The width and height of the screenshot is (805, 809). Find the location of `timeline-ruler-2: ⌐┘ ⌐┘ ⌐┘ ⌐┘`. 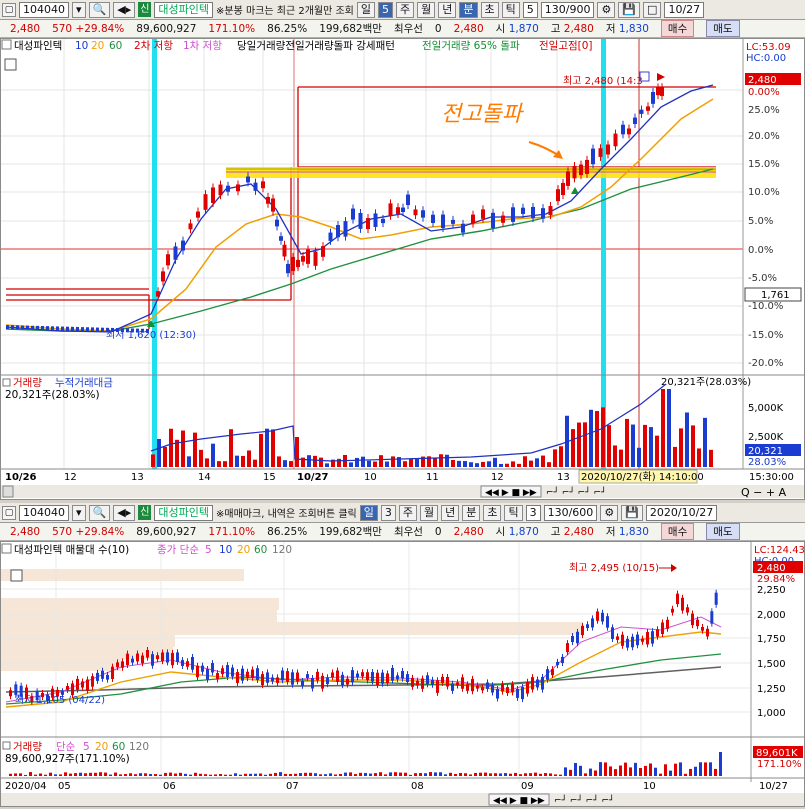

timeline-ruler-2: ⌐┘ ⌐┘ ⌐┘ ⌐┘ is located at coordinates (584, 800).